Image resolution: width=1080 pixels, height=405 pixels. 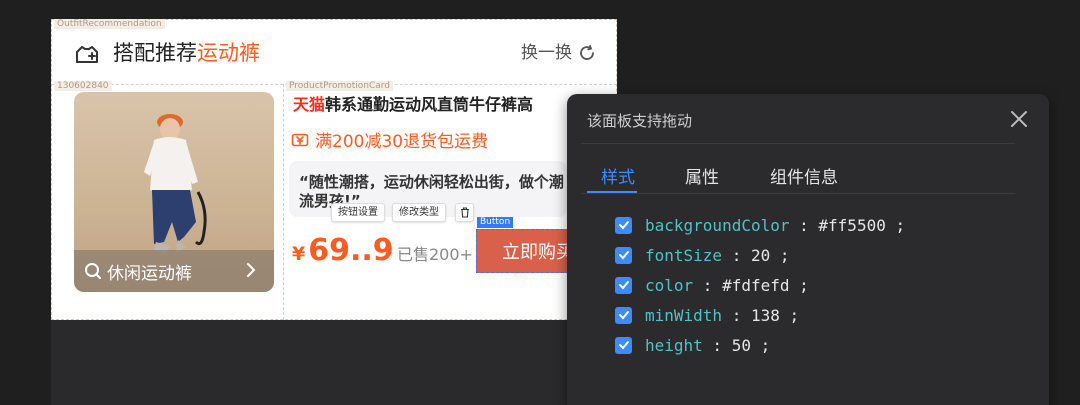 I want to click on delete-button, so click(x=464, y=212).